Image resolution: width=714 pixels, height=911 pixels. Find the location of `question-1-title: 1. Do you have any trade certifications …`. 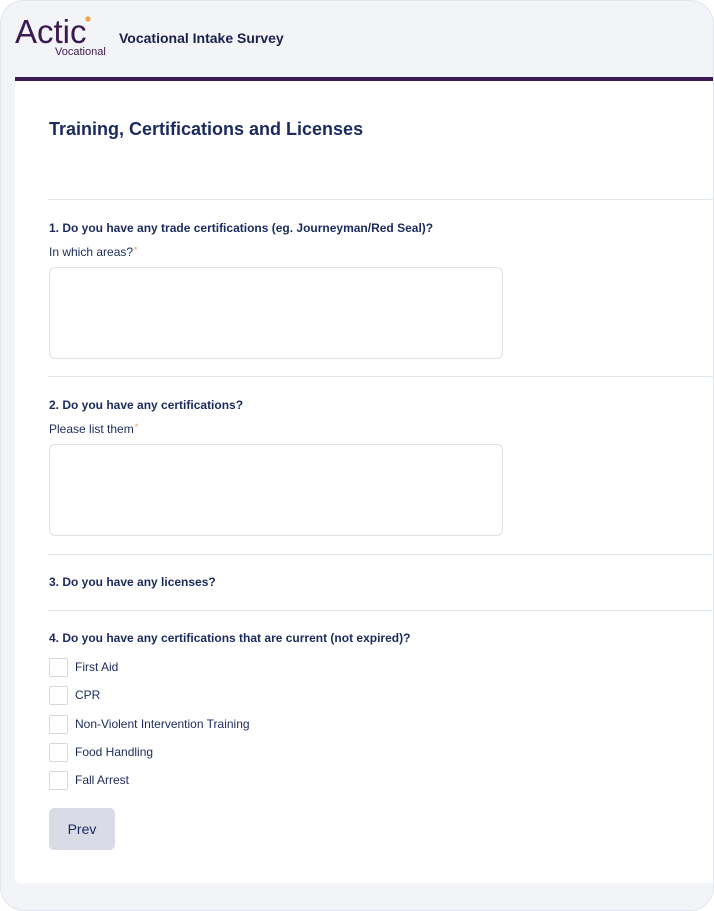

question-1-title: 1. Do you have any trade certifications … is located at coordinates (241, 228).